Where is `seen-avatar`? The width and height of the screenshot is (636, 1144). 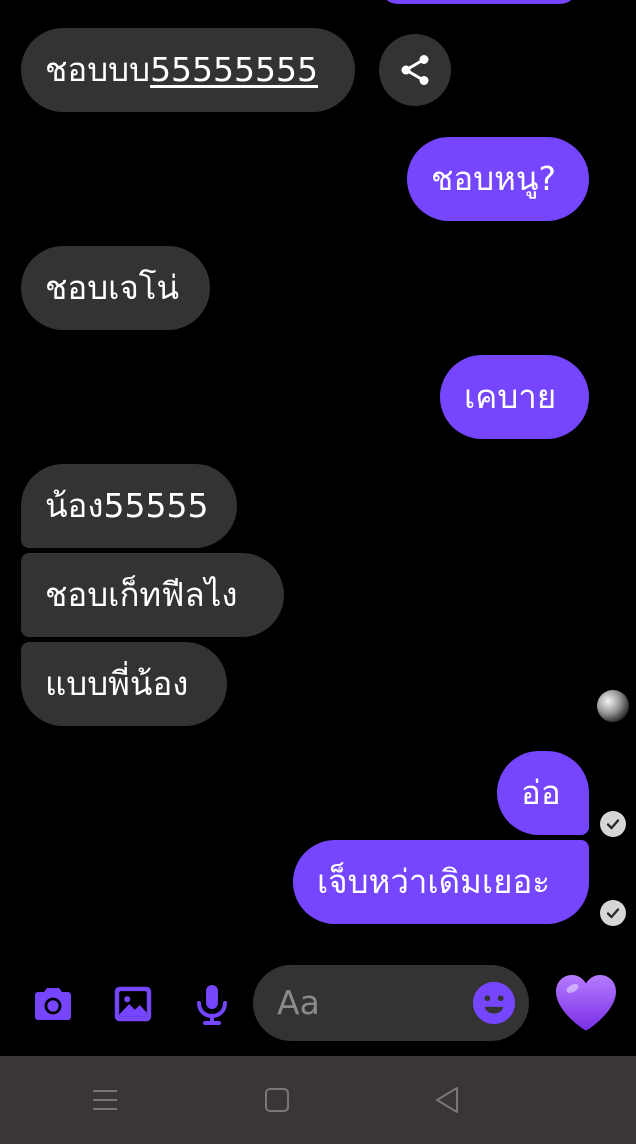 seen-avatar is located at coordinates (613, 706).